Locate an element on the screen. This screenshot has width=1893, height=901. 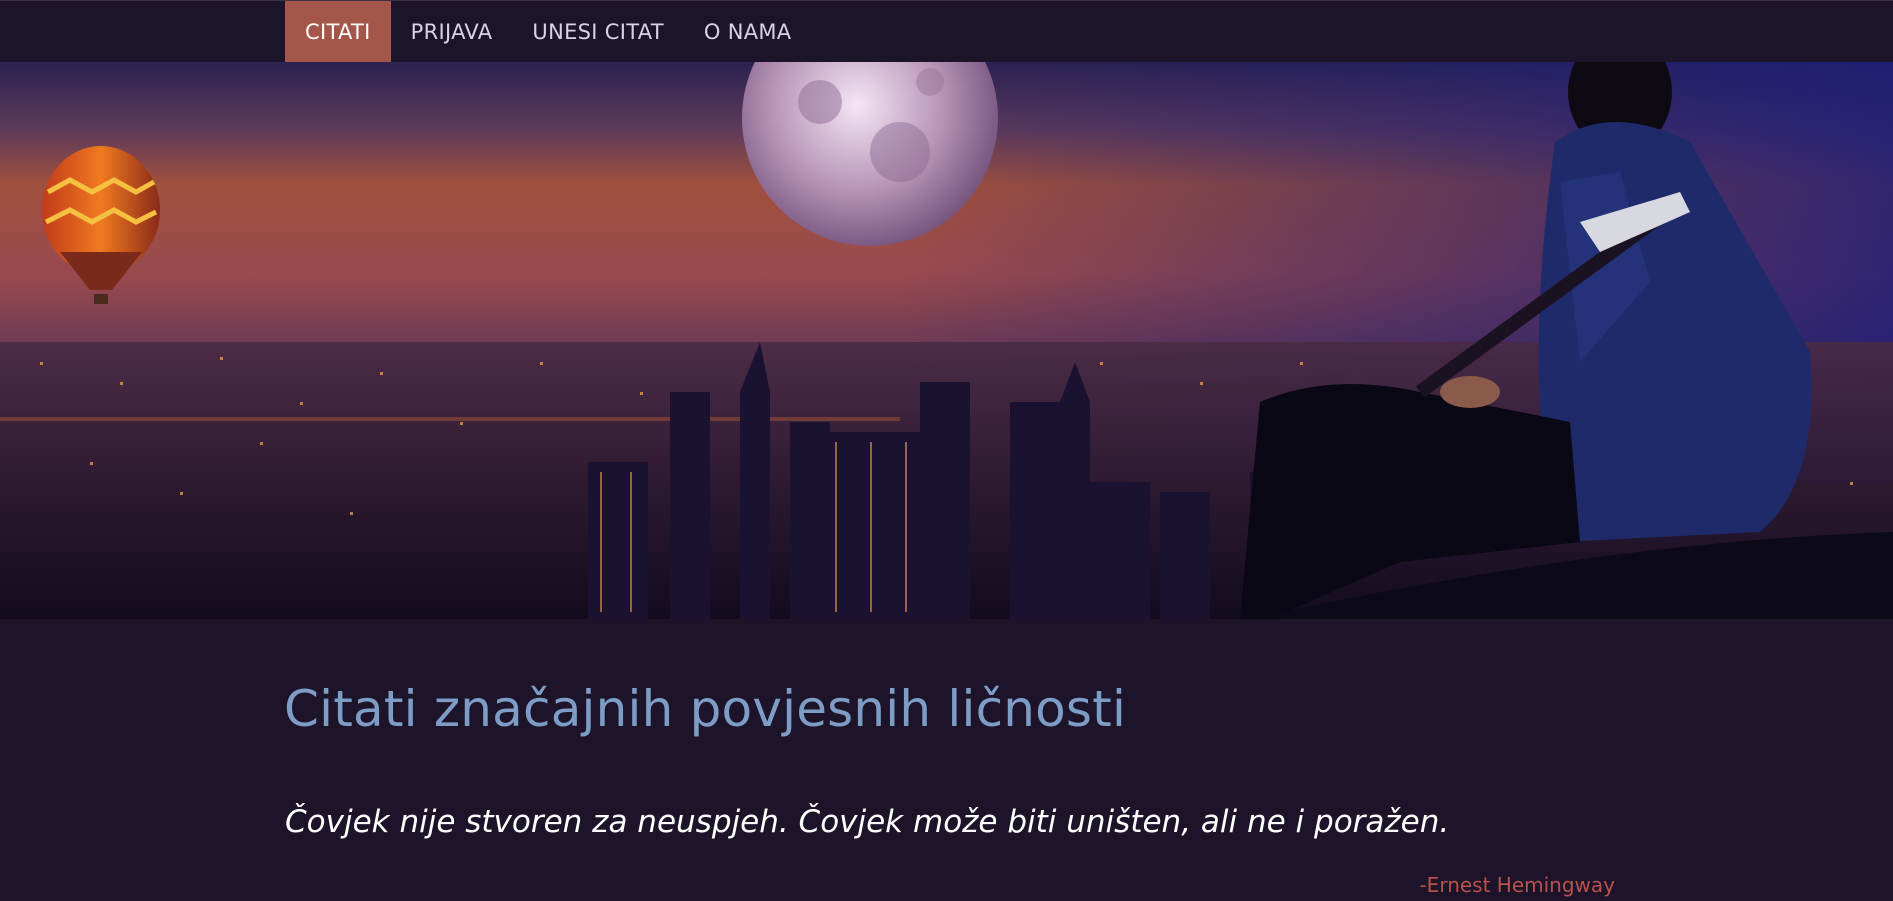
top-navigation: CITATI PRIJAVA UNESI CITAT O NAMA is located at coordinates (946, 31).